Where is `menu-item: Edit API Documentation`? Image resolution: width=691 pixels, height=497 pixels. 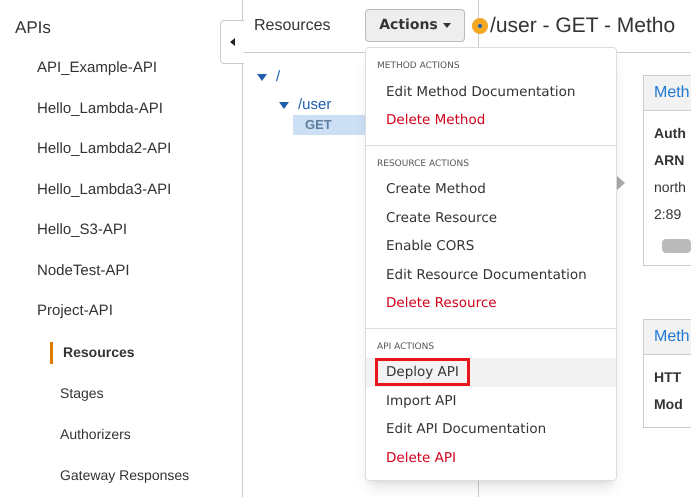 menu-item: Edit API Documentation is located at coordinates (466, 429).